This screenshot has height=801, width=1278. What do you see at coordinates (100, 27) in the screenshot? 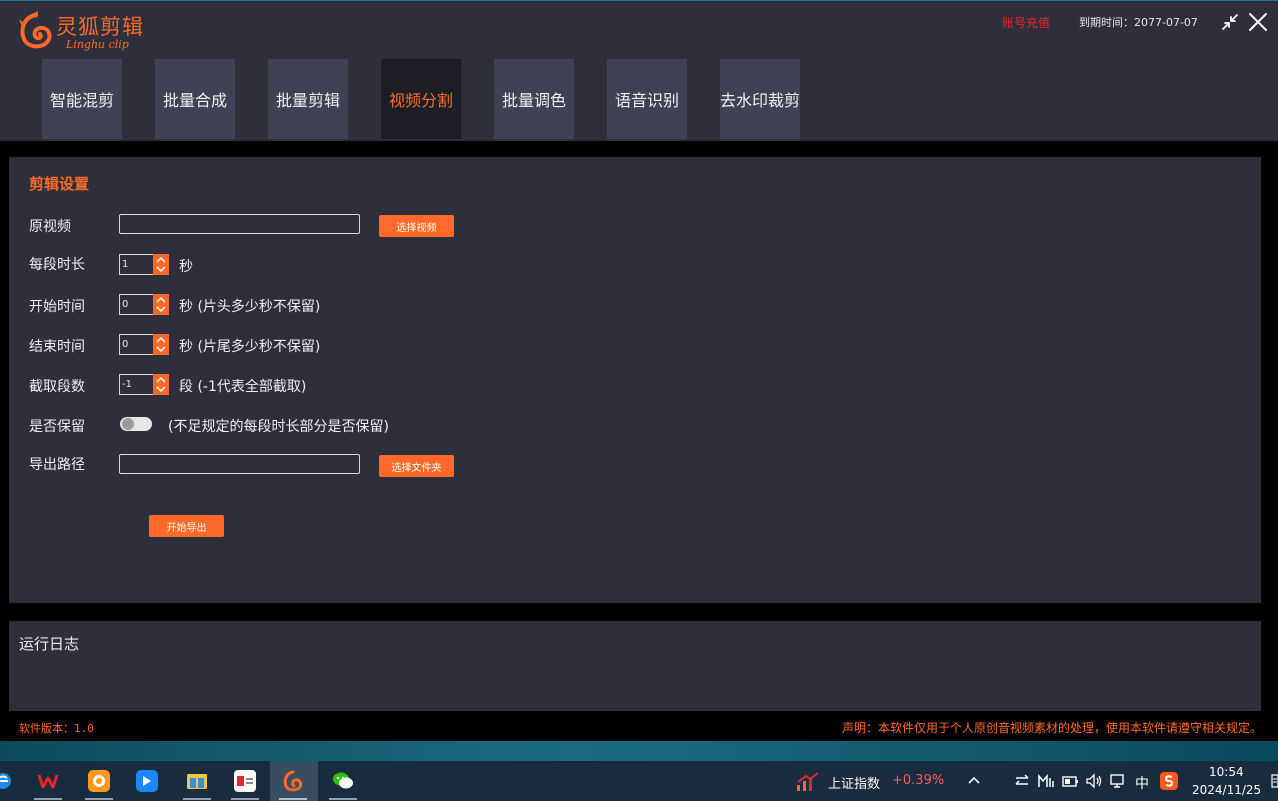
I see `app-title: 灵狐剪辑` at bounding box center [100, 27].